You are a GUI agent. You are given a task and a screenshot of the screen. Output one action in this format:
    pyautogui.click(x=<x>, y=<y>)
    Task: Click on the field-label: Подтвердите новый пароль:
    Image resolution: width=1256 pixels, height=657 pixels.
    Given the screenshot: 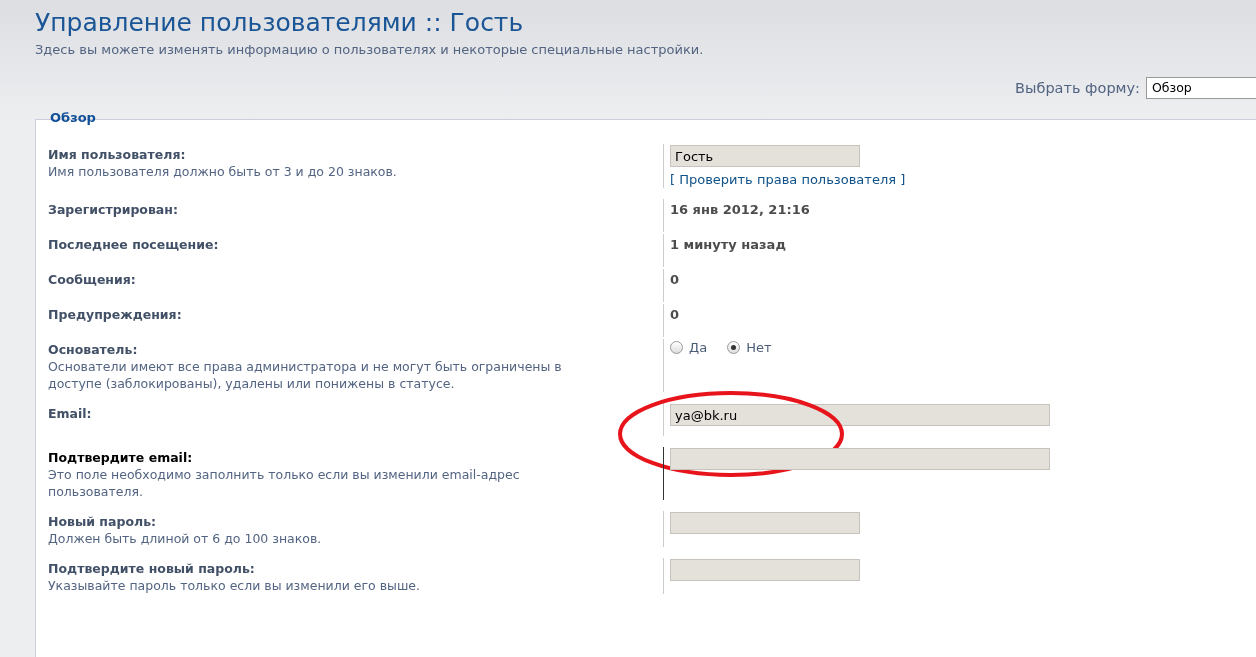 What is the action you would take?
    pyautogui.click(x=152, y=568)
    